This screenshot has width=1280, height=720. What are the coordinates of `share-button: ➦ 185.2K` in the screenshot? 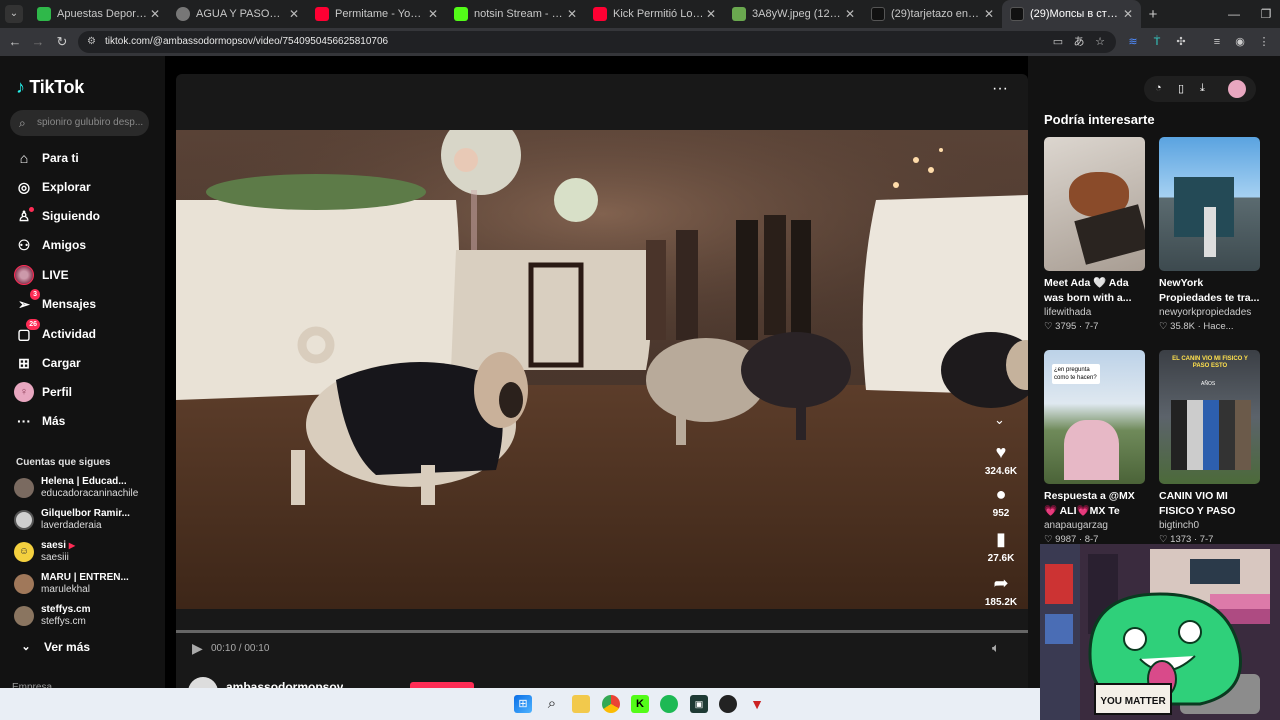 It's located at (1001, 590).